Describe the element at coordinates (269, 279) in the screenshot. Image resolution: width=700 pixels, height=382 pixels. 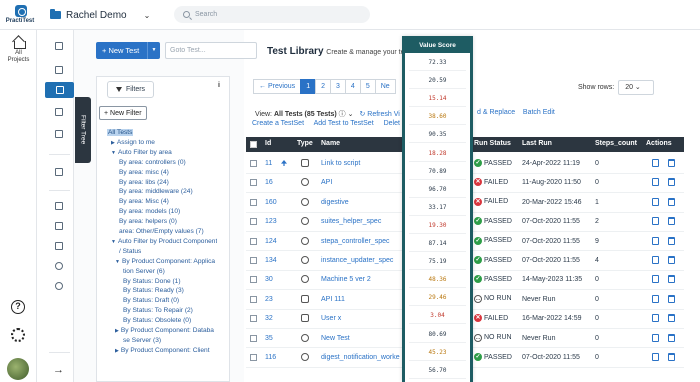
I see `test-id: 30` at that location.